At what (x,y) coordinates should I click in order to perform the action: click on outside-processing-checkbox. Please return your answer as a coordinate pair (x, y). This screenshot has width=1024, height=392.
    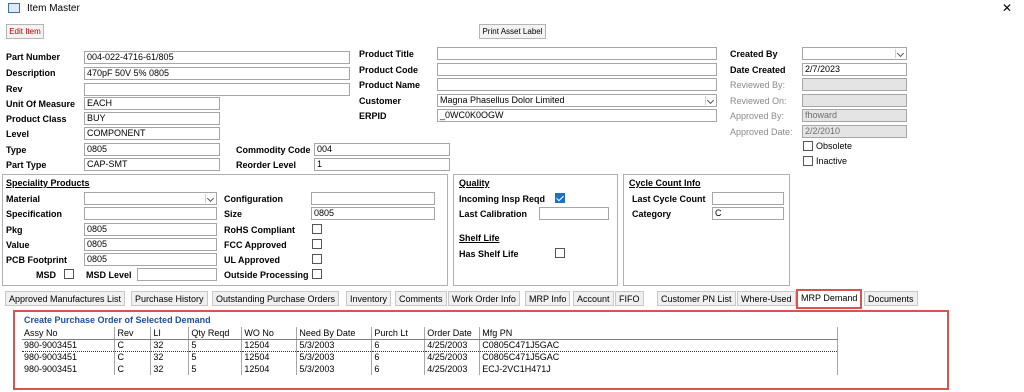
    Looking at the image, I should click on (317, 274).